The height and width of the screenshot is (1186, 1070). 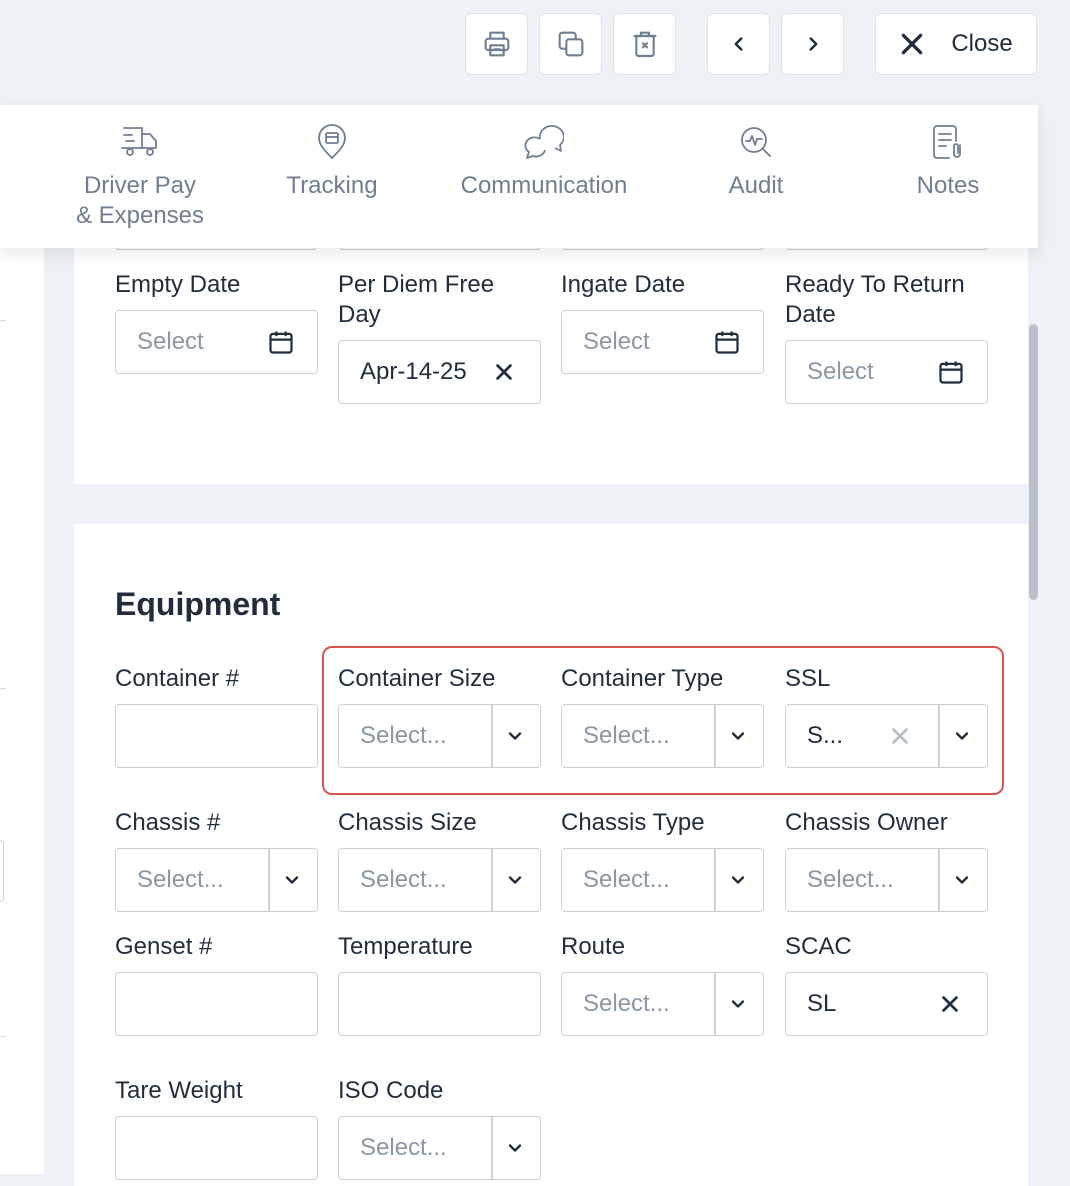 I want to click on tab-communication: Communication, so click(x=544, y=176).